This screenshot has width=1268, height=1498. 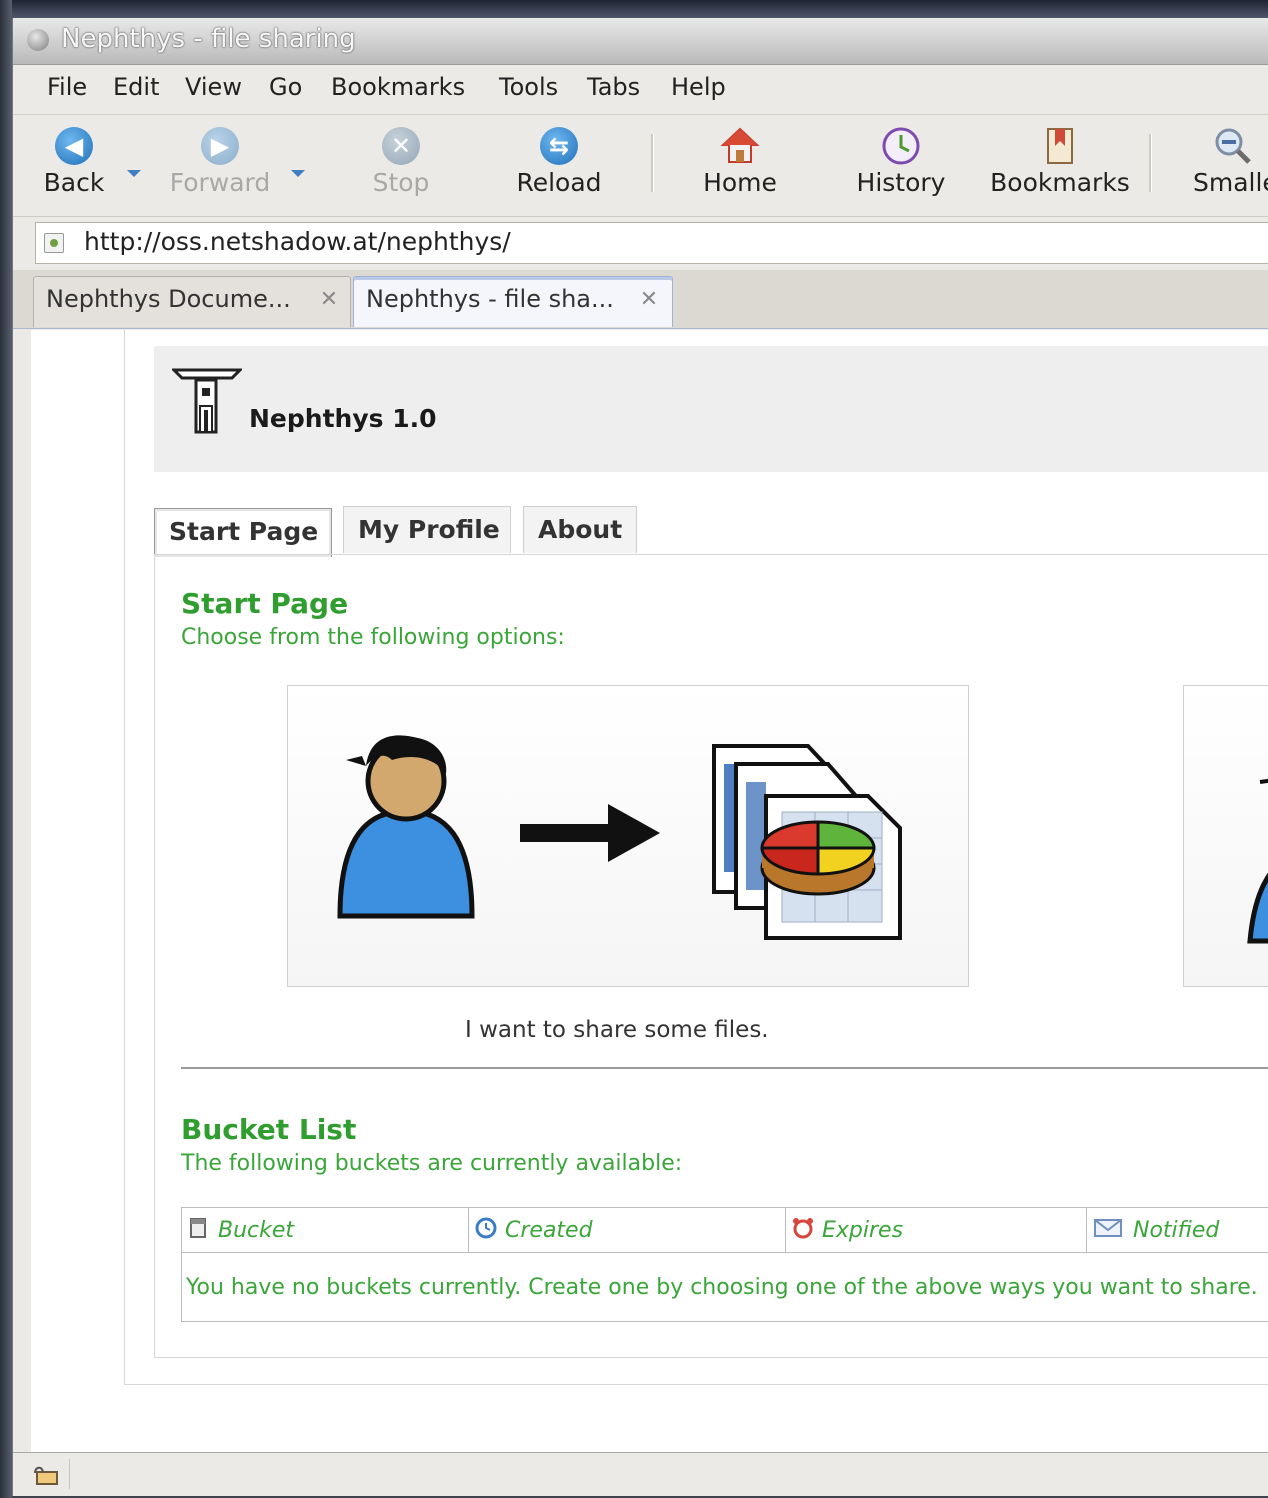 What do you see at coordinates (297, 241) in the screenshot?
I see `url-text: http://oss.netshadow.at/nephthys/` at bounding box center [297, 241].